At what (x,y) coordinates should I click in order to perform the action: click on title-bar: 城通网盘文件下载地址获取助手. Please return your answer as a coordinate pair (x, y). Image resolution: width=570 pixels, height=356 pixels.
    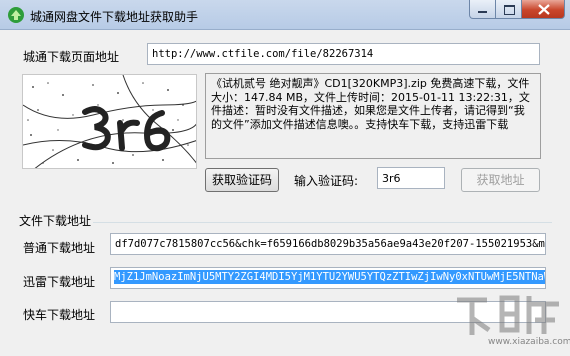
    Looking at the image, I should click on (285, 15).